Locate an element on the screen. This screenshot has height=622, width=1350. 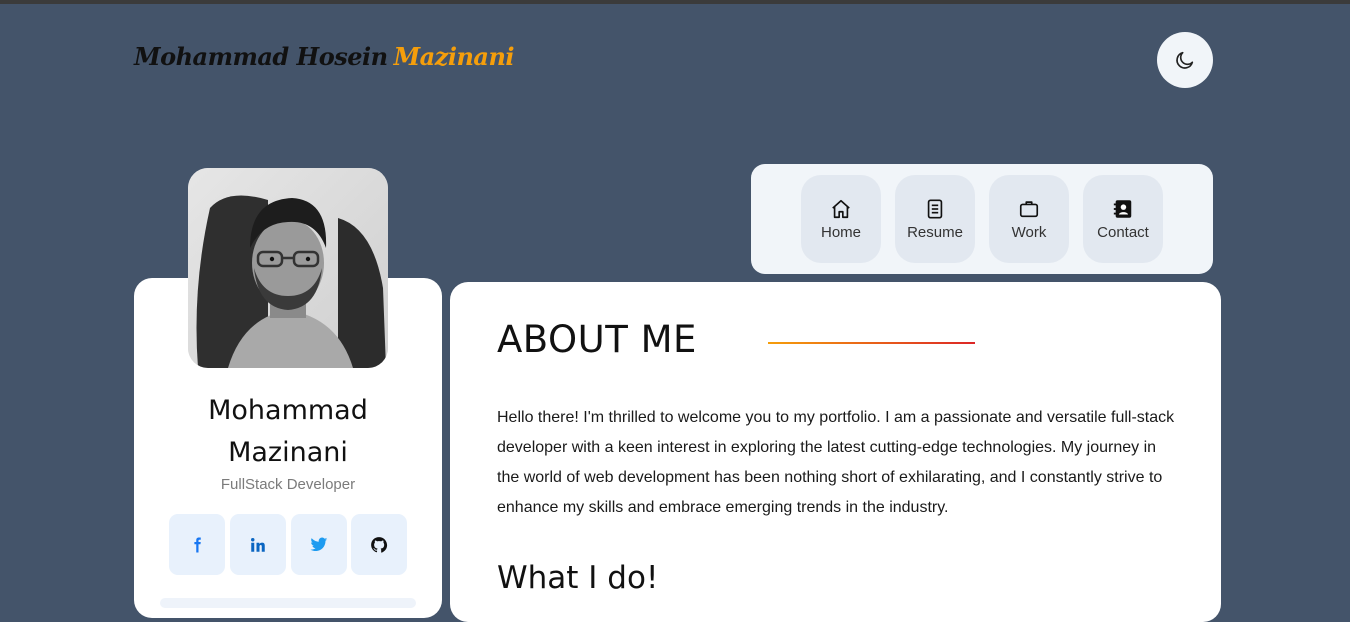
logo-last-name: Mazinani is located at coordinates (454, 56).